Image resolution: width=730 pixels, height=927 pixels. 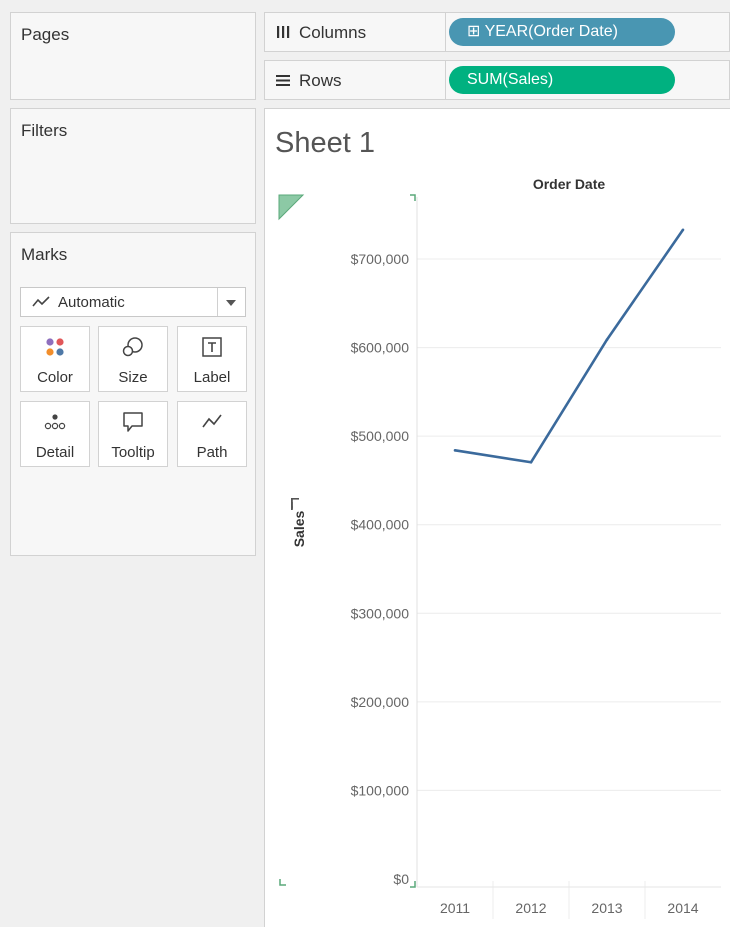 What do you see at coordinates (569, 346) in the screenshot?
I see `sales-line` at bounding box center [569, 346].